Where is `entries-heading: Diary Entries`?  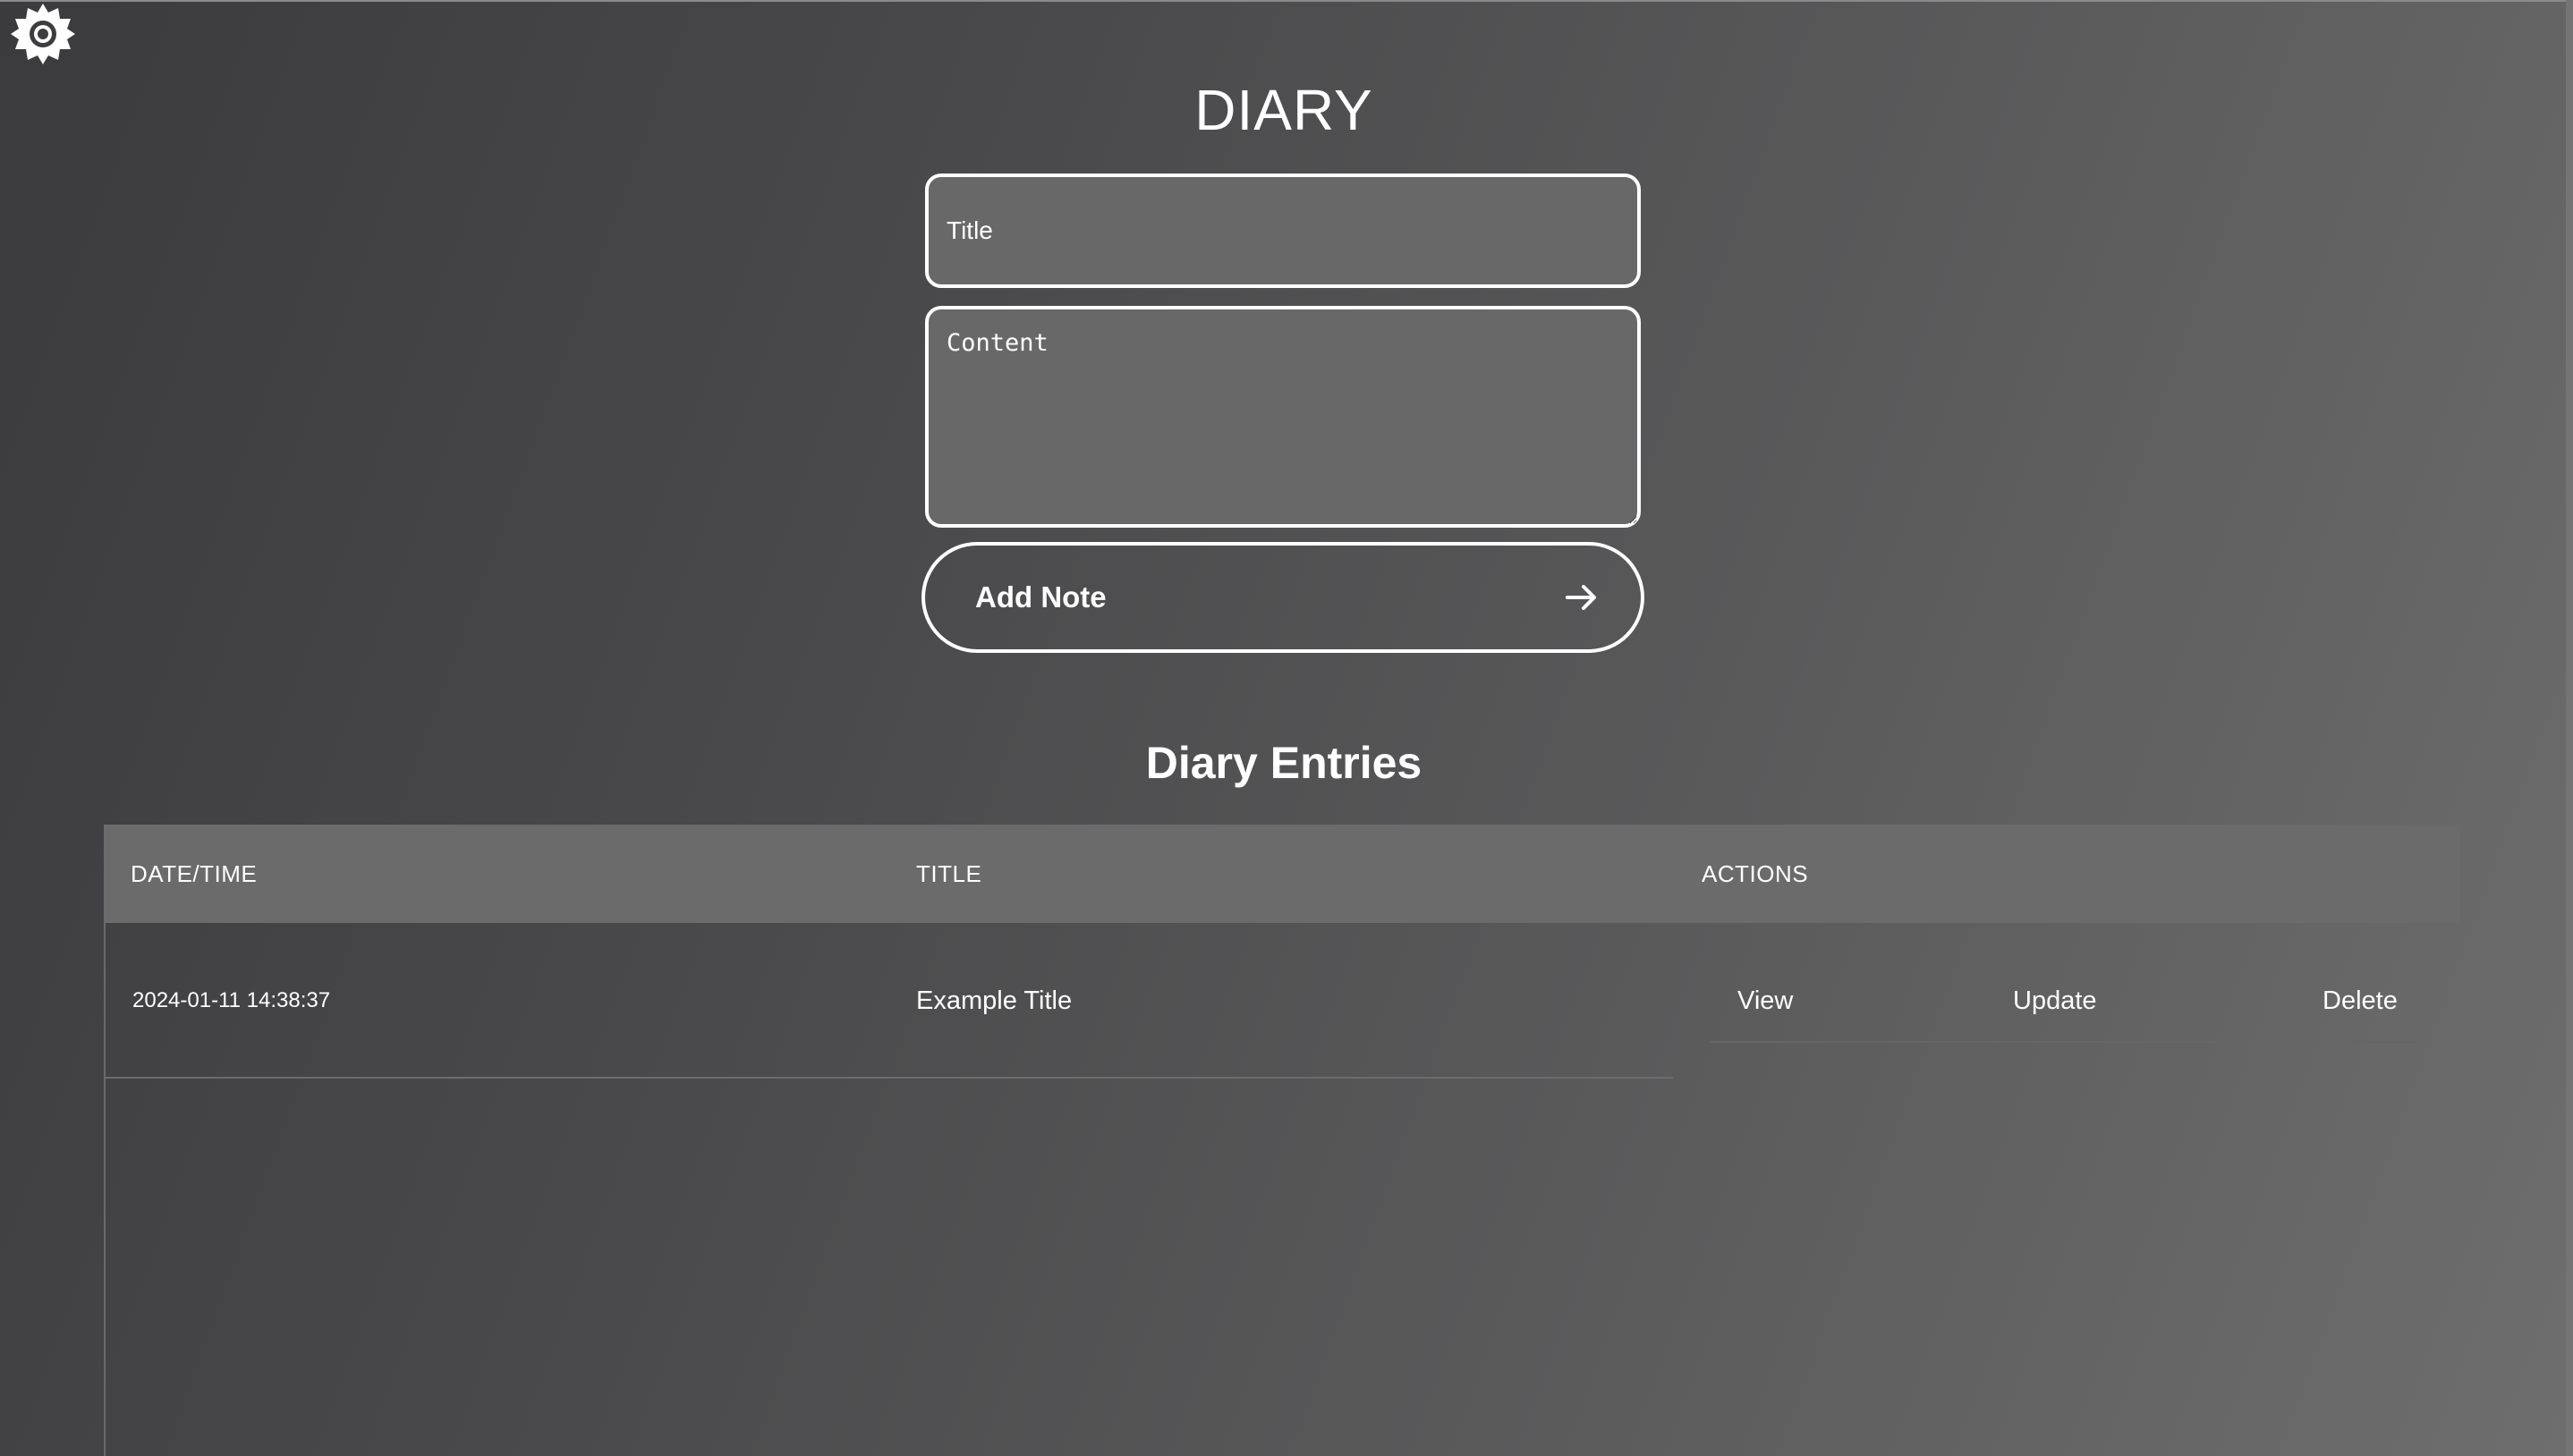 entries-heading: Diary Entries is located at coordinates (1283, 763).